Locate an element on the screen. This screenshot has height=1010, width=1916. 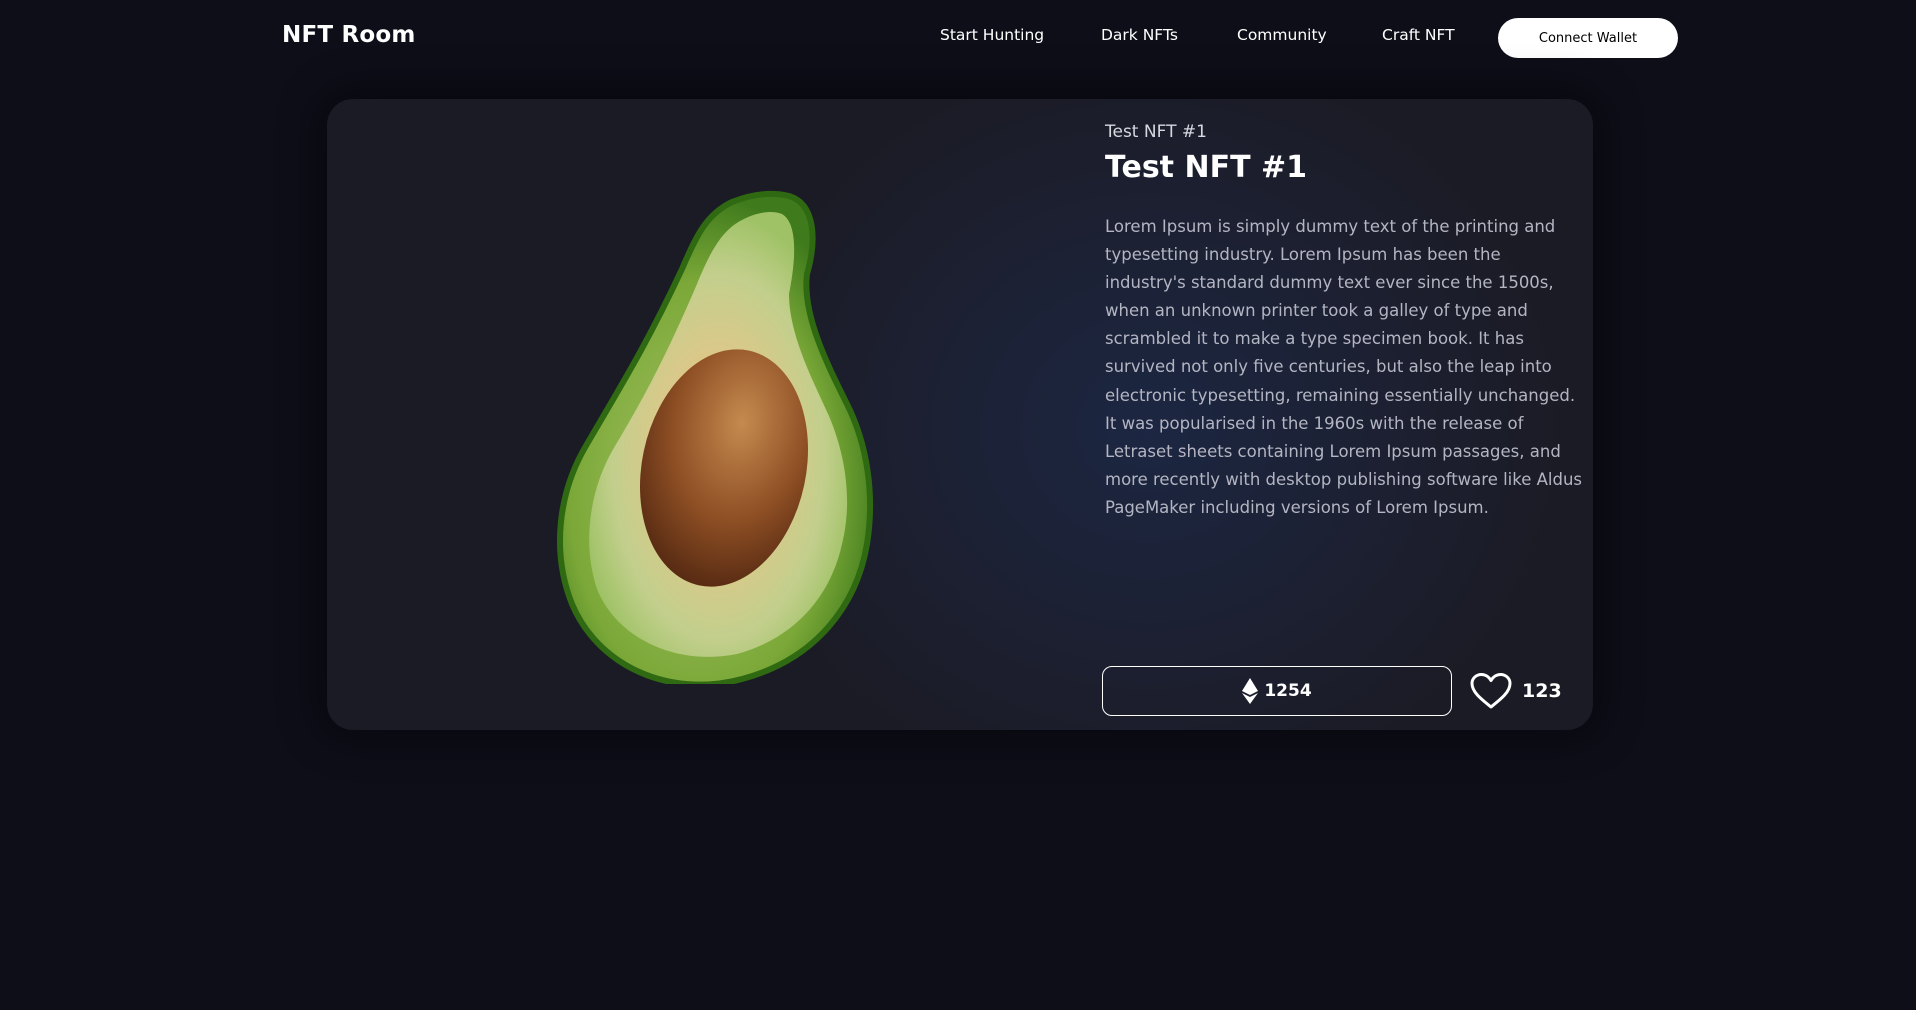
nav-link-start-hunting: Start Hunting is located at coordinates (992, 35).